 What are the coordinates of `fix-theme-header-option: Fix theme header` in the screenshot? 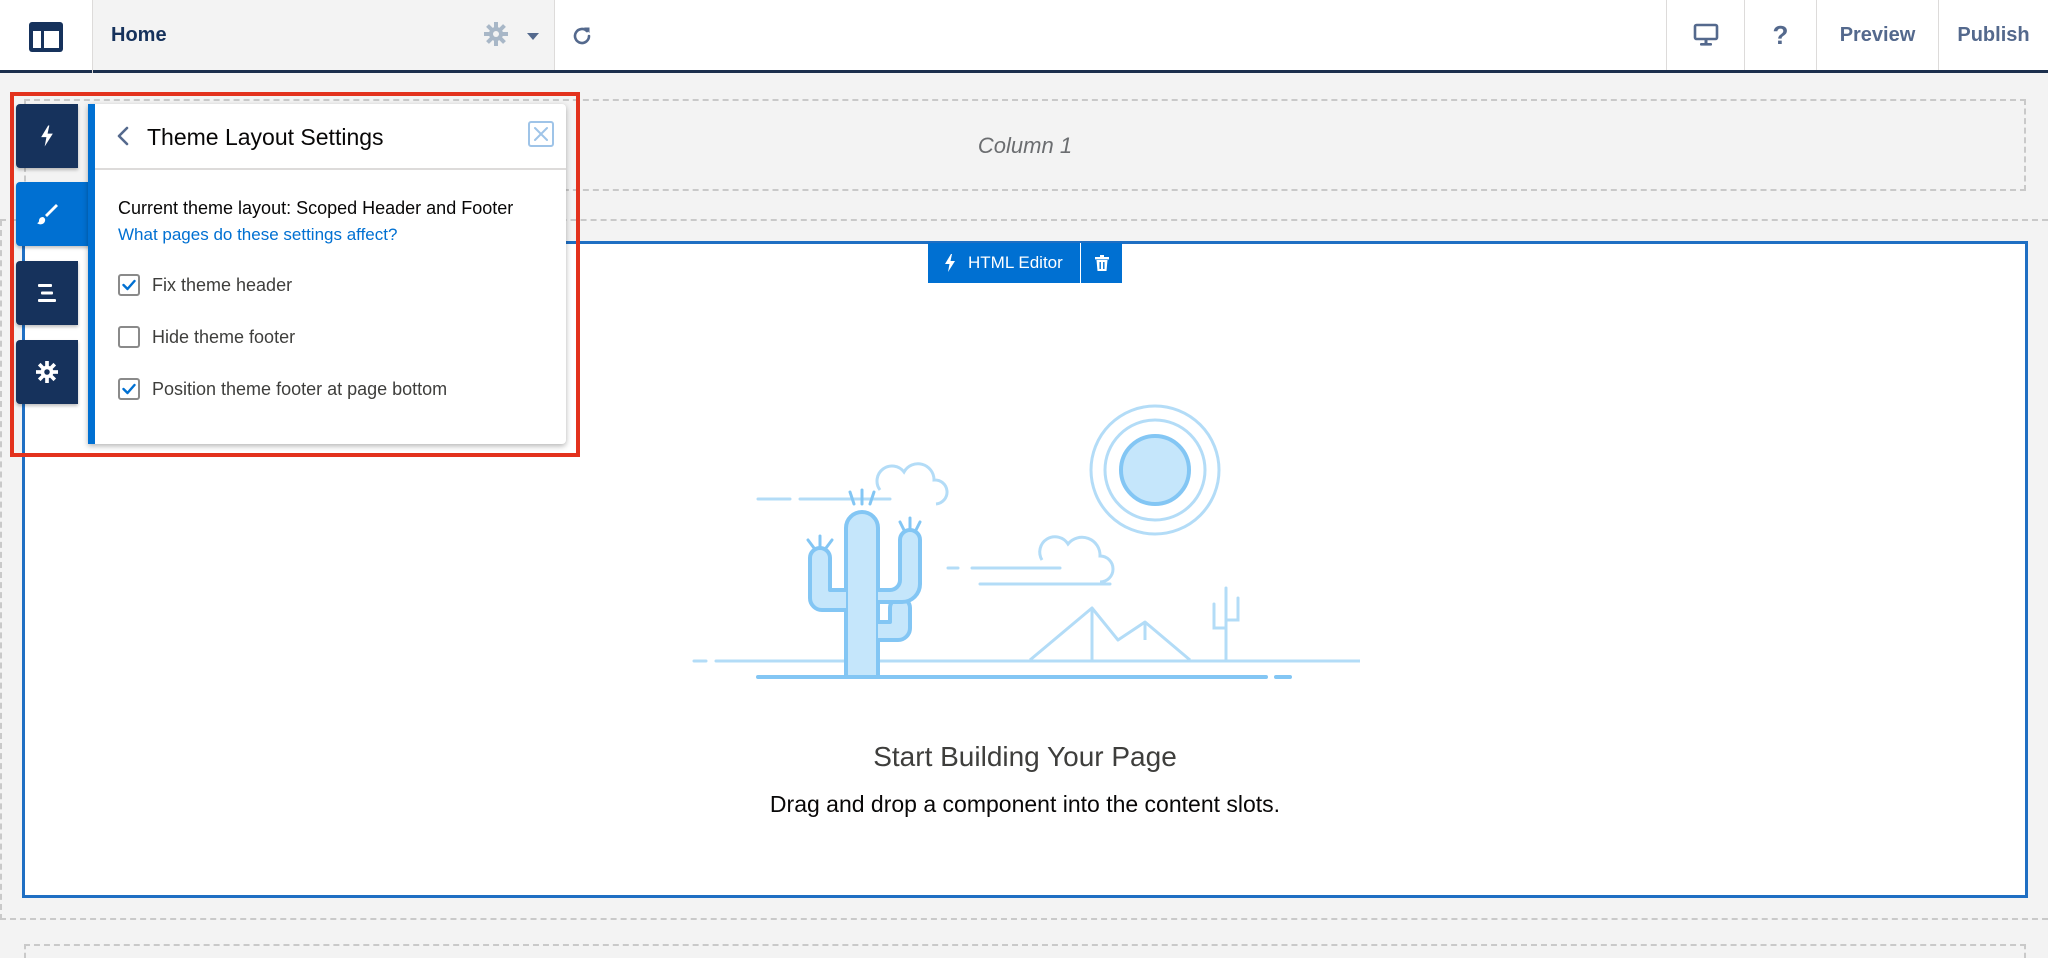 It's located at (205, 285).